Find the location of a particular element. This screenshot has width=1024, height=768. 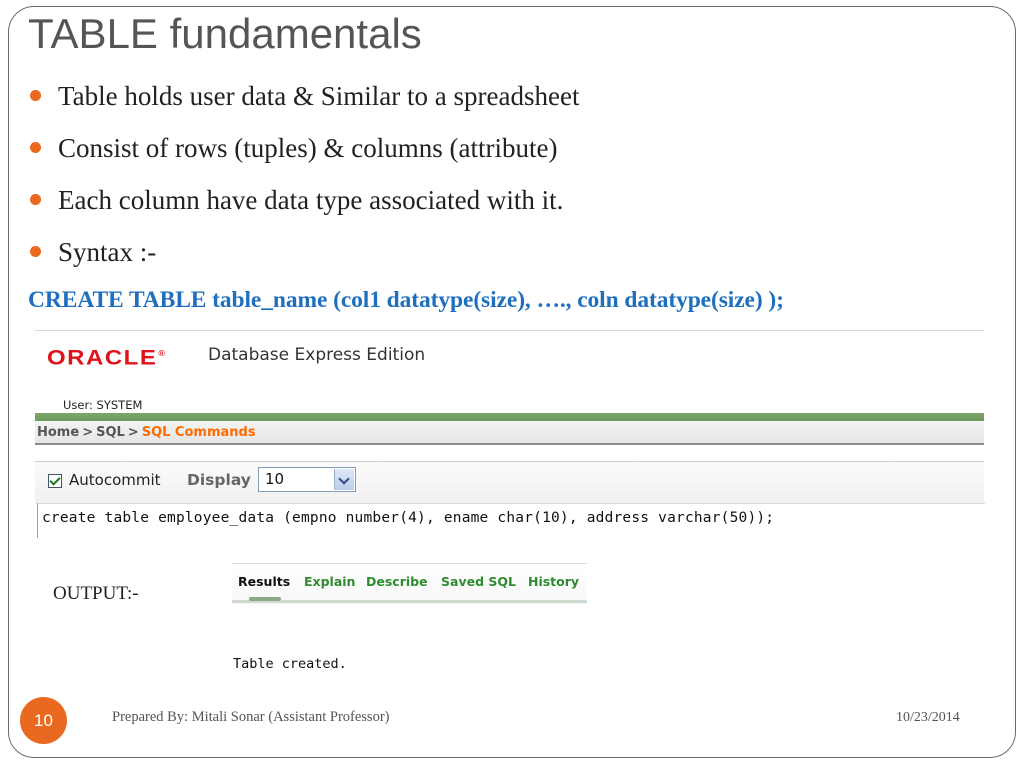

oracle-logo: ORACLE® is located at coordinates (106, 357).